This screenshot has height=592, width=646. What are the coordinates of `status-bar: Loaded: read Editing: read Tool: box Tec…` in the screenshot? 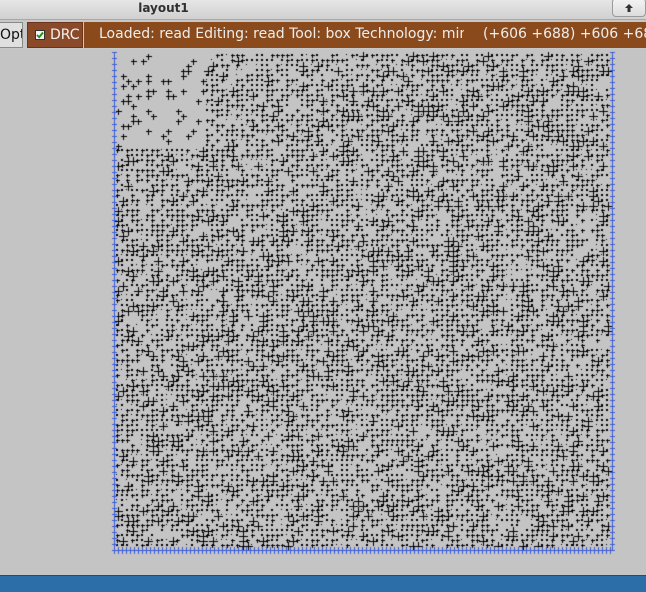 It's located at (365, 35).